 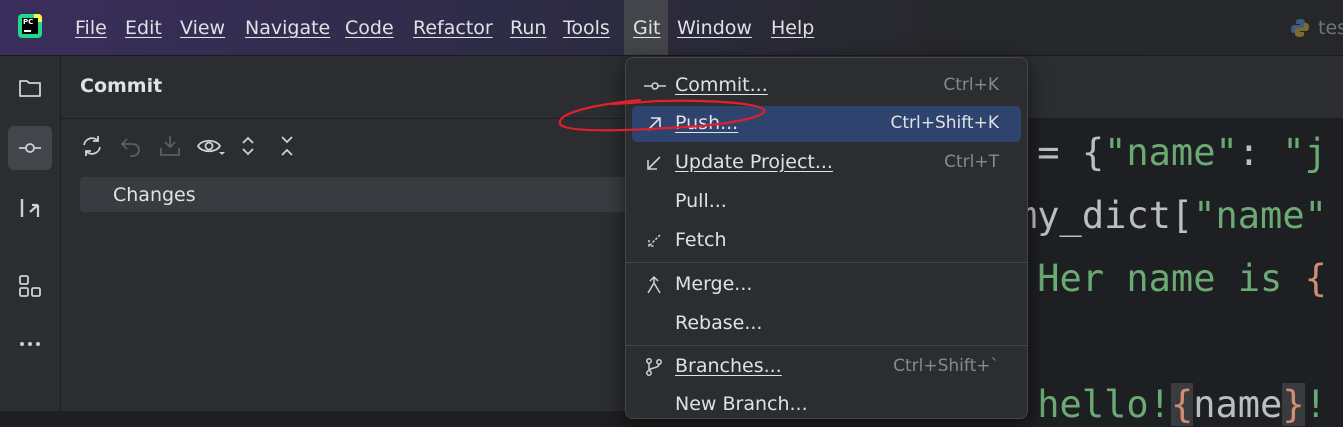 I want to click on code-line: 'hello!{name}!, so click(x=1171, y=405).